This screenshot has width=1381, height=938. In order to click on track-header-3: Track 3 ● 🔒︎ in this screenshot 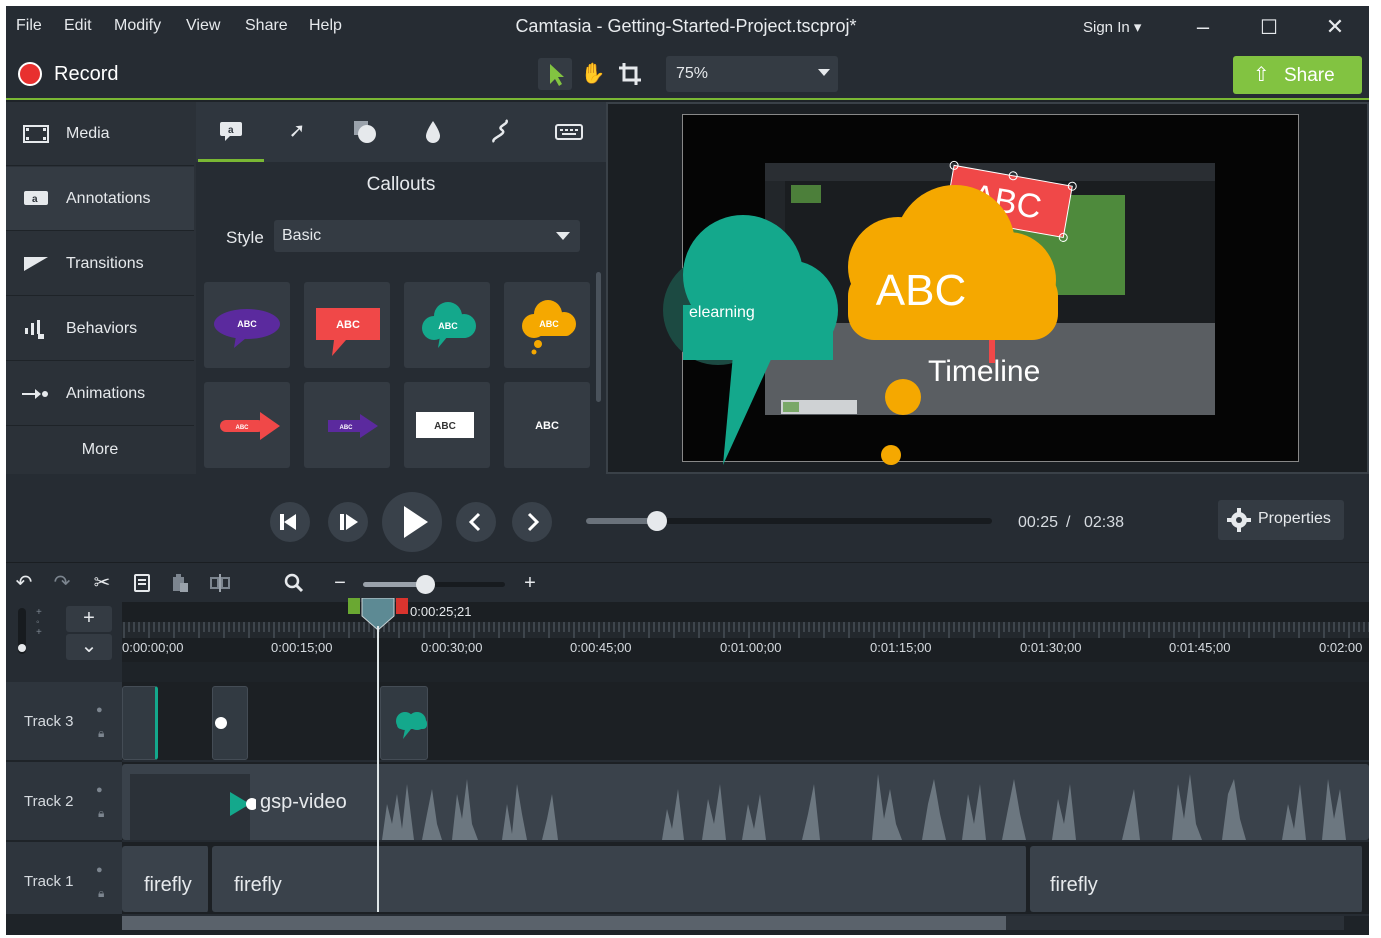, I will do `click(64, 722)`.